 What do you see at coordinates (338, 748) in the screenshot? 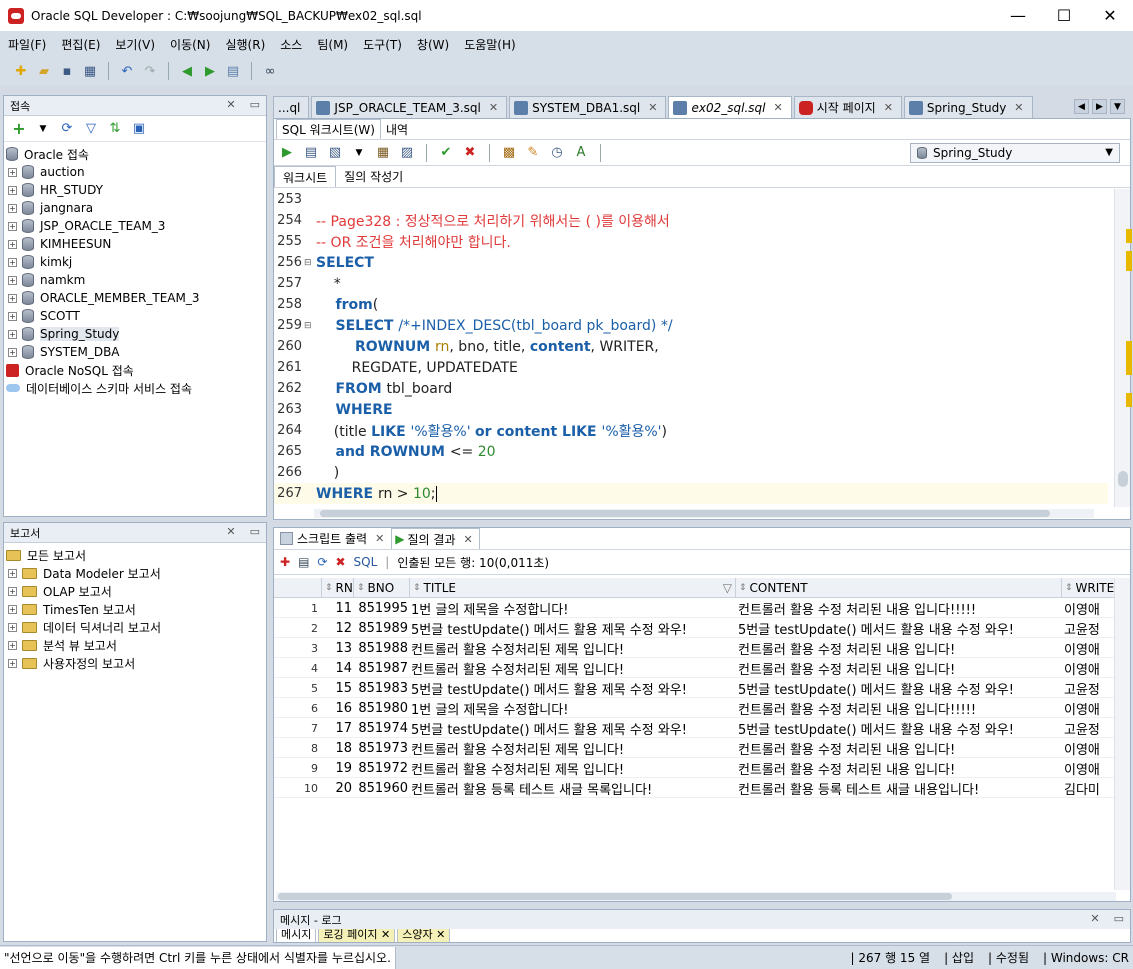
I see `cell-rn: 18` at bounding box center [338, 748].